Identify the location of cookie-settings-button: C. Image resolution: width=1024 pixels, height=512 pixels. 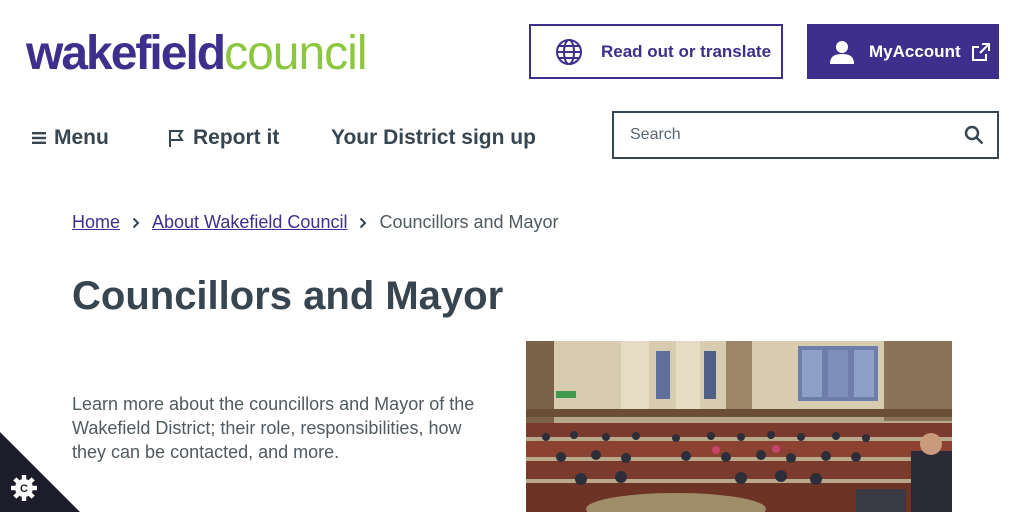
(40, 472).